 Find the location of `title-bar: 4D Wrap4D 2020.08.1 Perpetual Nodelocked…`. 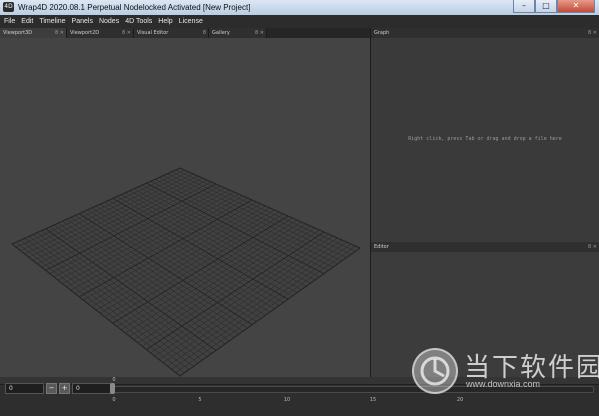

title-bar: 4D Wrap4D 2020.08.1 Perpetual Nodelocked… is located at coordinates (299, 8).